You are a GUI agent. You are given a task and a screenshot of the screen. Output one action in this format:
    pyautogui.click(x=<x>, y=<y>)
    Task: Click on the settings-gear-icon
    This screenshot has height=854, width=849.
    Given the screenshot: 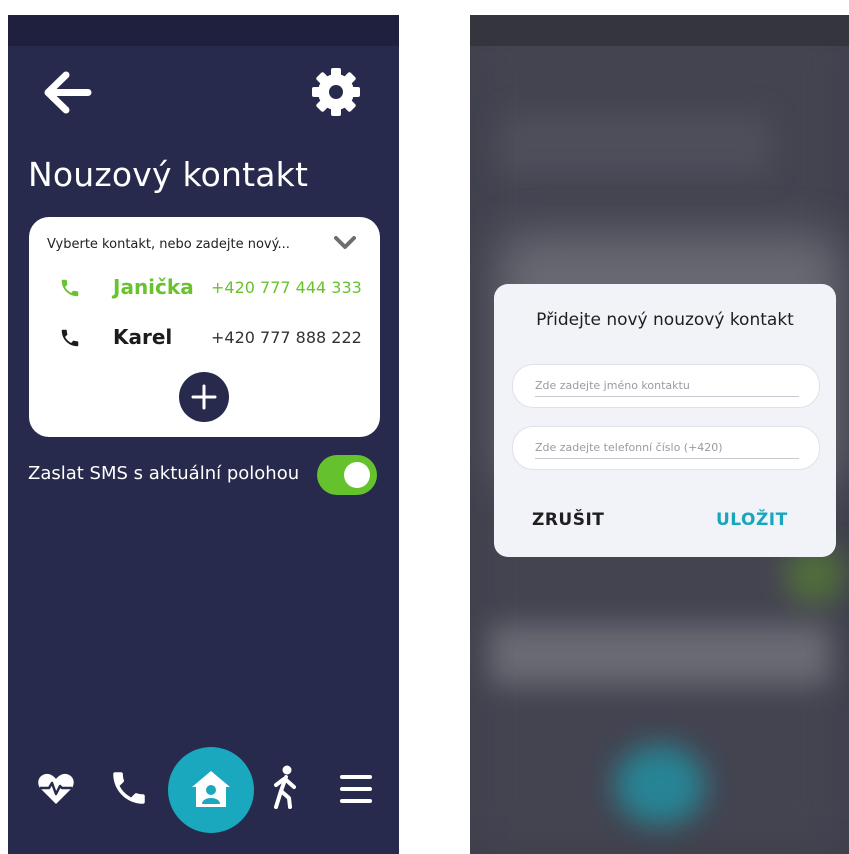 What is the action you would take?
    pyautogui.click(x=336, y=92)
    